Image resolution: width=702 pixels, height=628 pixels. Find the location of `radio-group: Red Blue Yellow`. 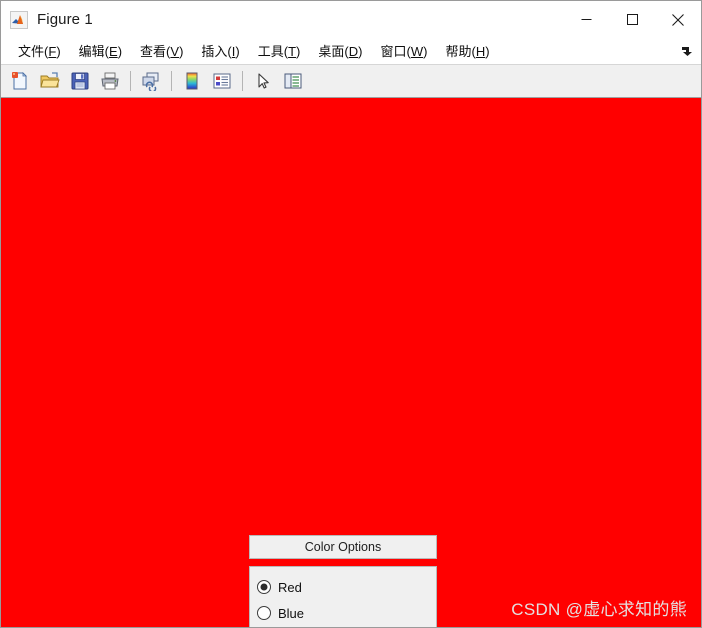

radio-group: Red Blue Yellow is located at coordinates (343, 596).